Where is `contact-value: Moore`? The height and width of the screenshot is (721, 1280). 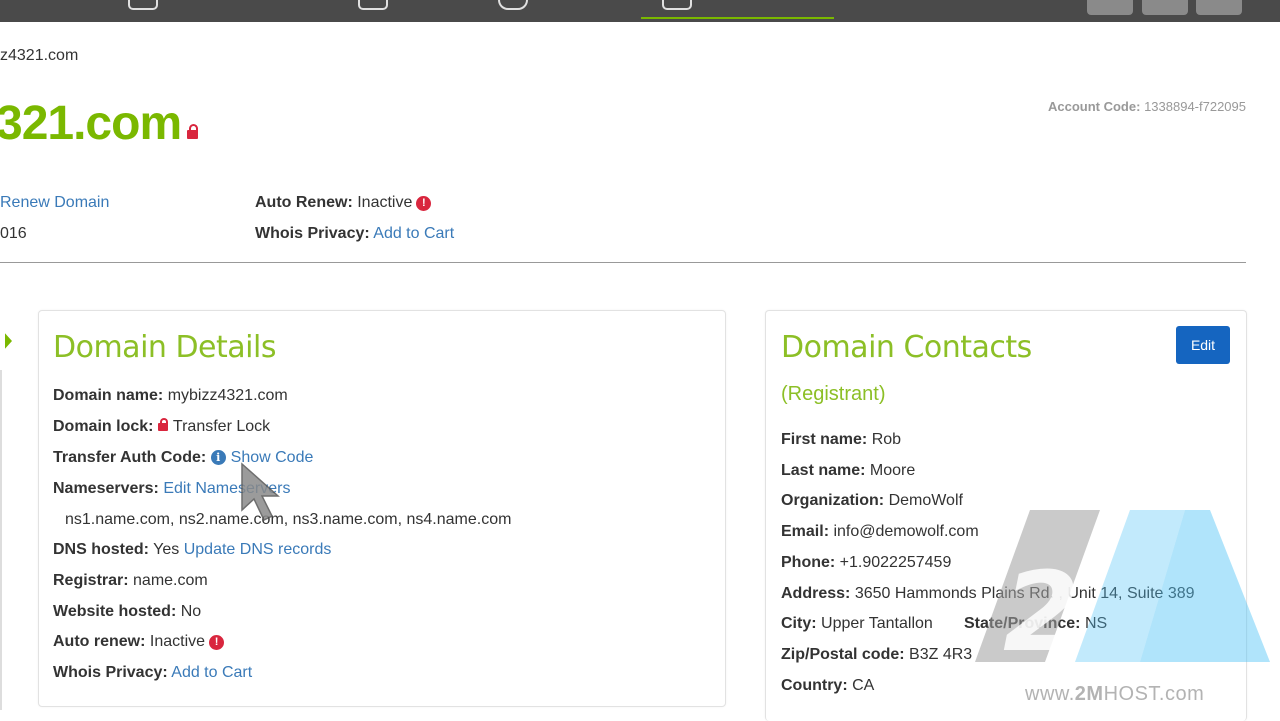 contact-value: Moore is located at coordinates (892, 470).